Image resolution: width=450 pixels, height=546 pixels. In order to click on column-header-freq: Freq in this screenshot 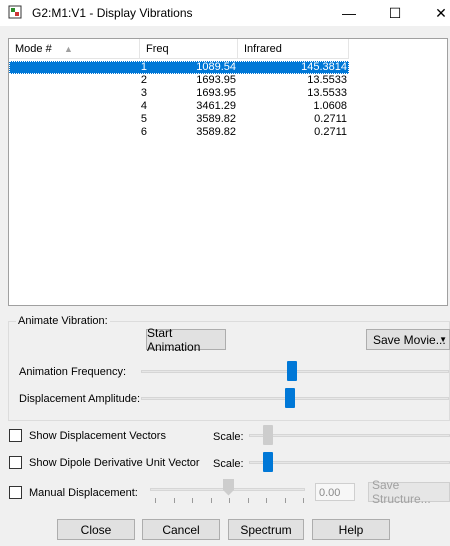, I will do `click(189, 49)`.